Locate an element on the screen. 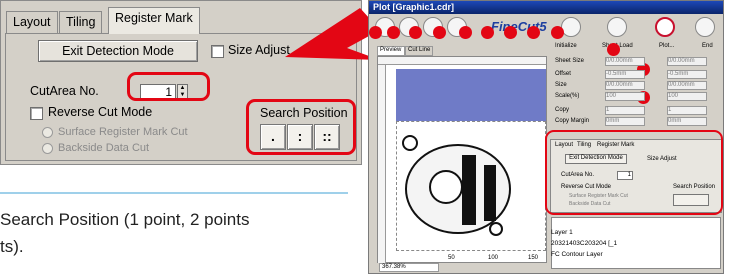 The image size is (730, 274). cartoon-graphic is located at coordinates (456, 185).